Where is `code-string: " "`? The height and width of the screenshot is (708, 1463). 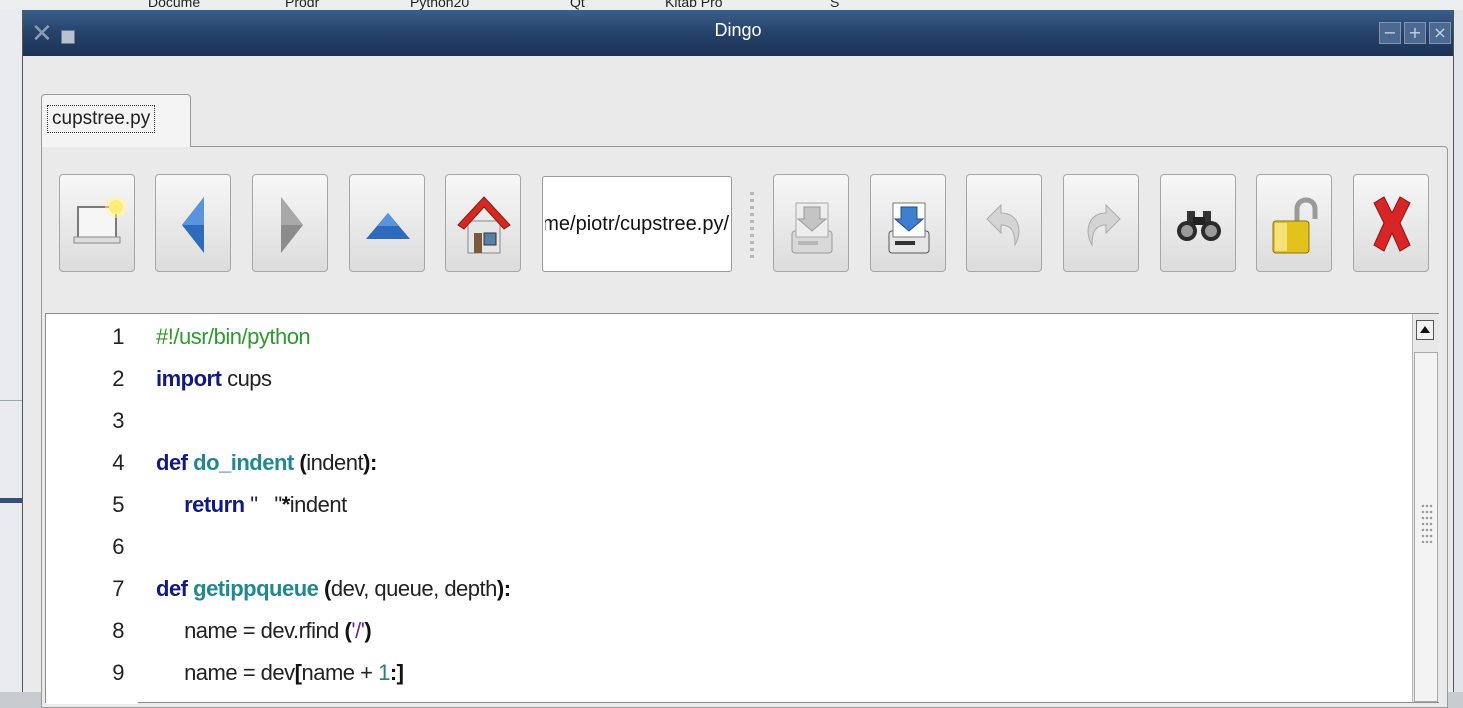
code-string: " " is located at coordinates (263, 504).